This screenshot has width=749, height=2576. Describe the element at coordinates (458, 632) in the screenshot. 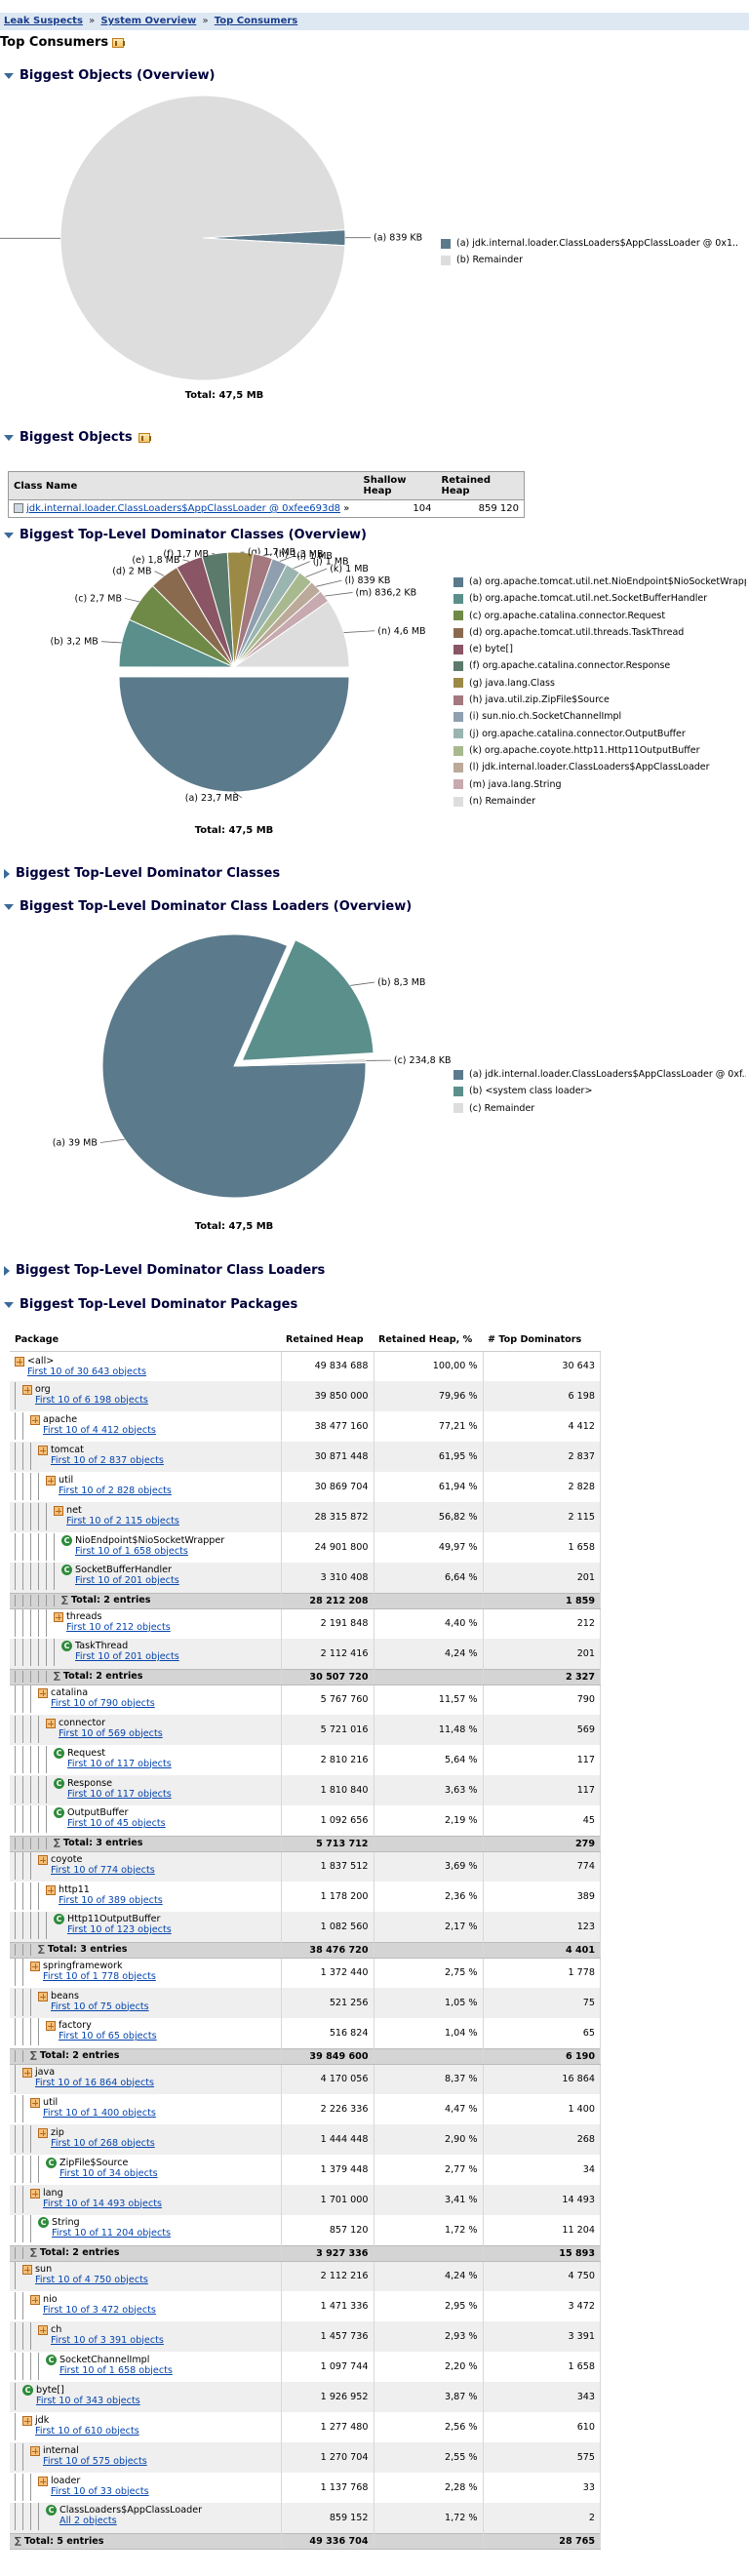

I see `legend-swatch` at that location.